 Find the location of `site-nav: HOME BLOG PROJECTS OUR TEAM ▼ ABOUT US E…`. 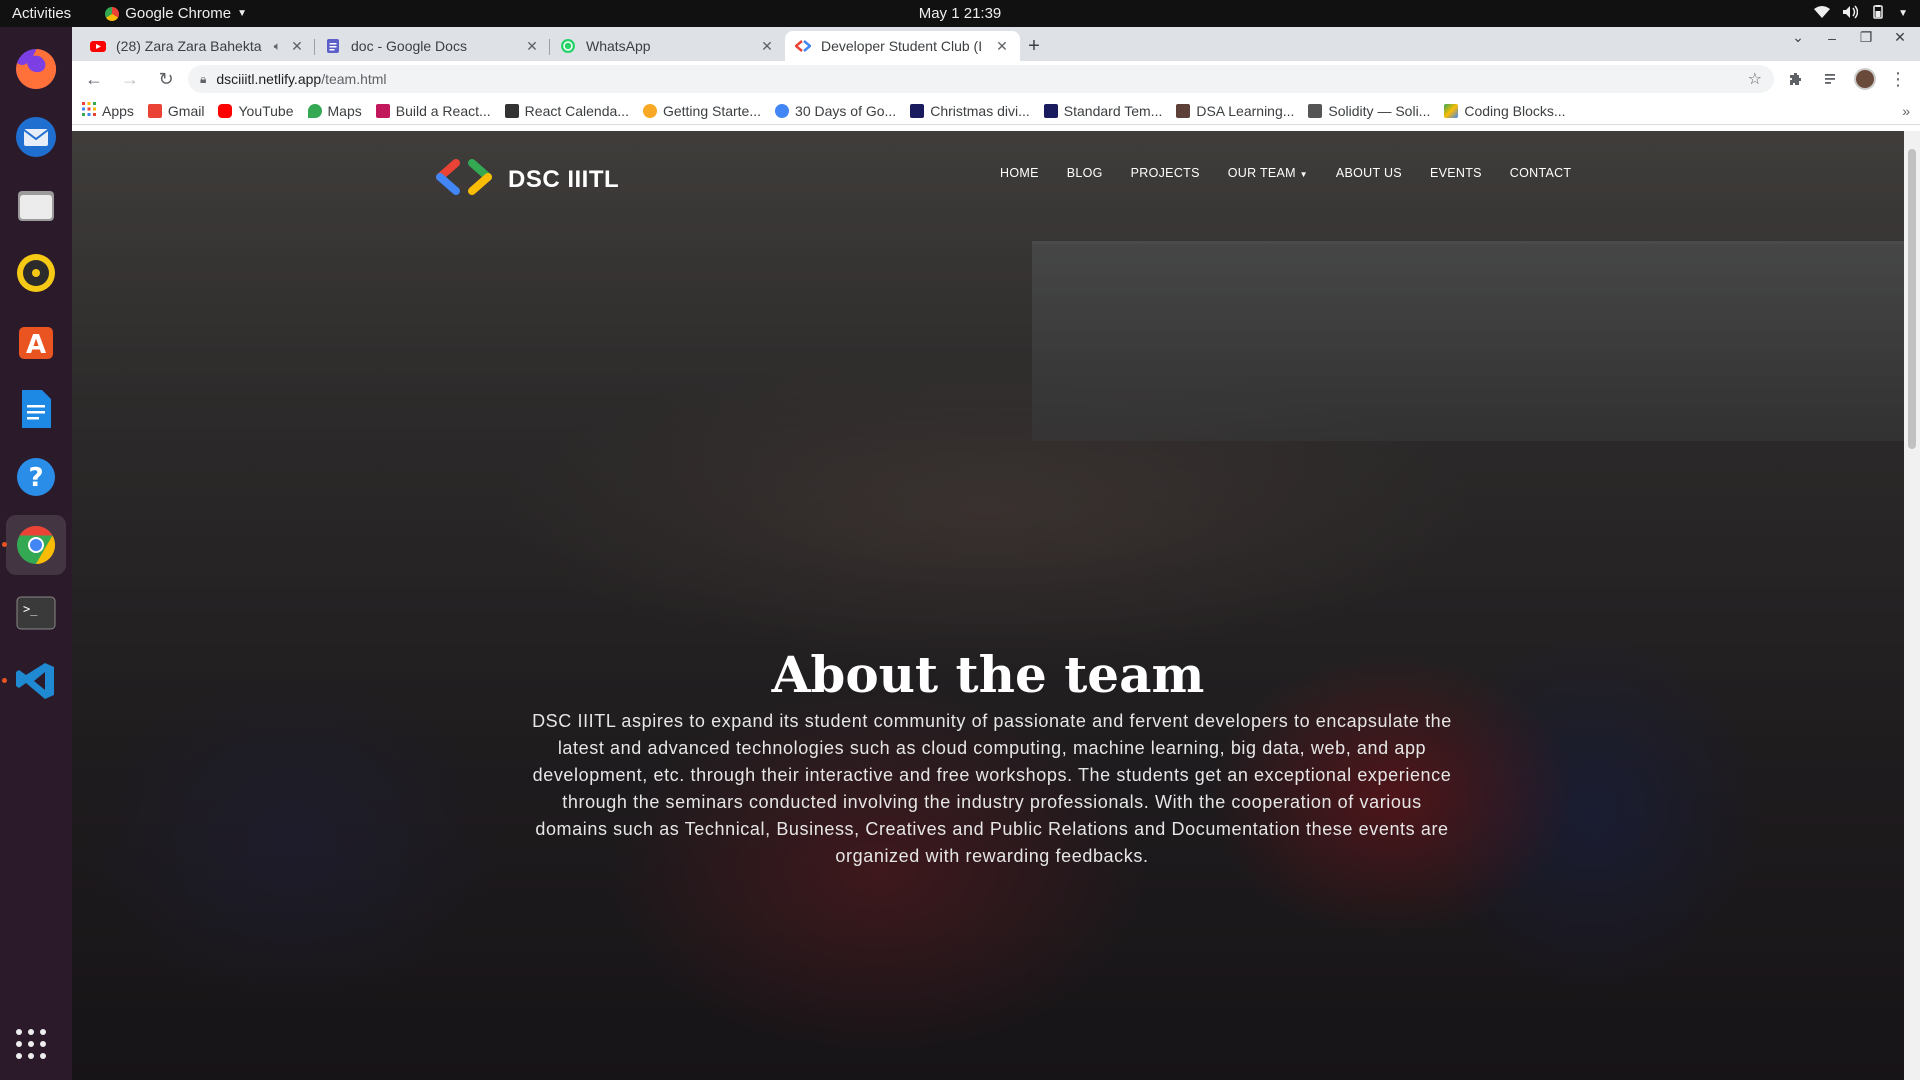

site-nav: HOME BLOG PROJECTS OUR TEAM ▼ ABOUT US E… is located at coordinates (1285, 173).